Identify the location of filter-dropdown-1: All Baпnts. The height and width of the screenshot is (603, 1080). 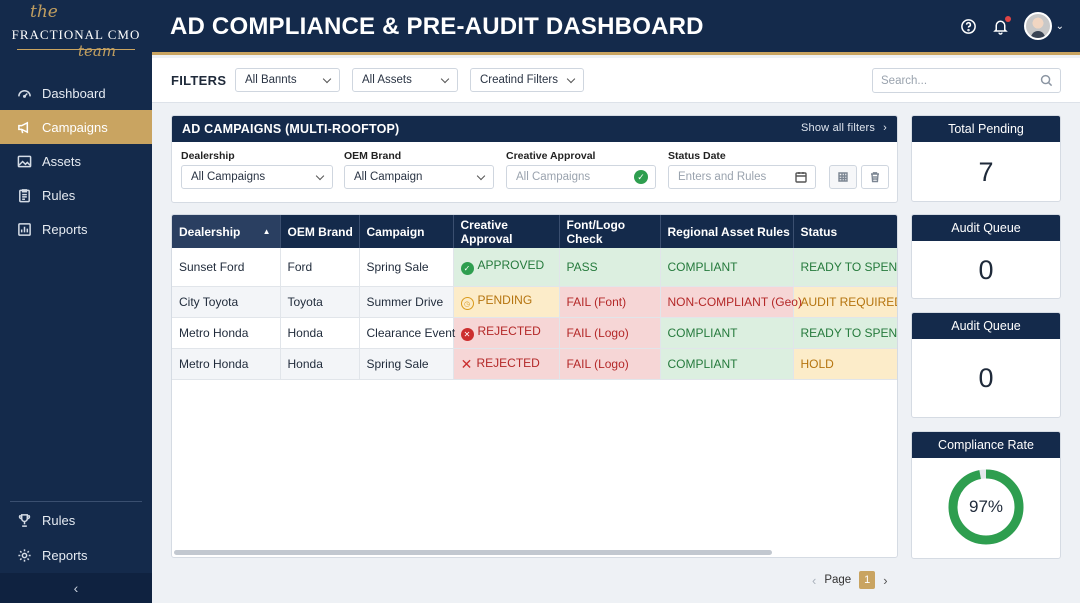
(287, 80).